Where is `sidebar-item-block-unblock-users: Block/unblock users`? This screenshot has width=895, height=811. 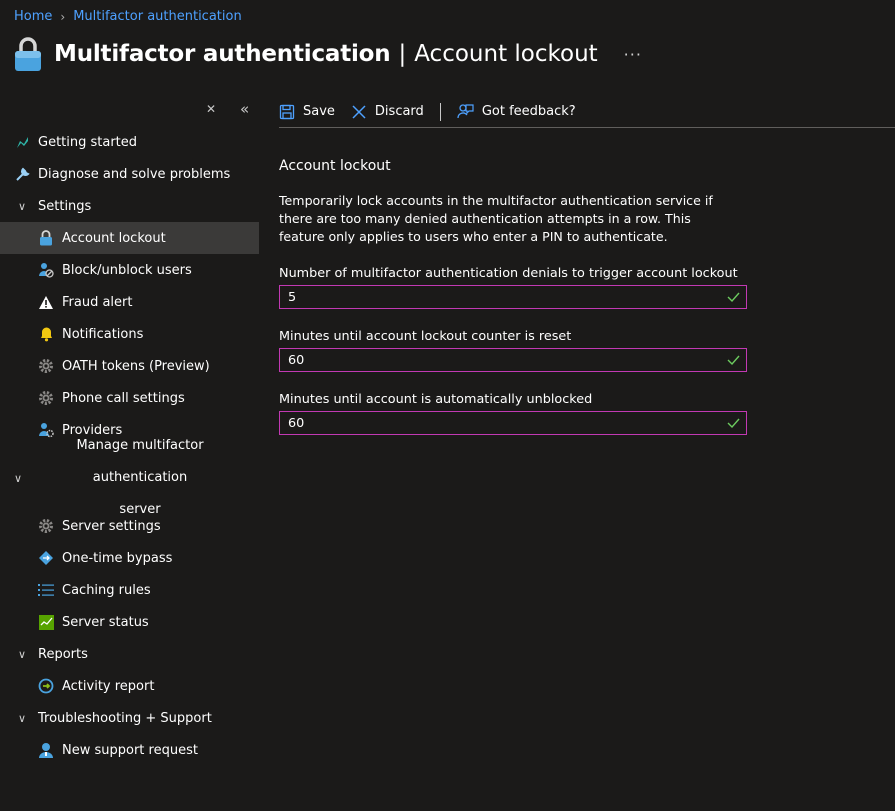
sidebar-item-block-unblock-users: Block/unblock users is located at coordinates (129, 270).